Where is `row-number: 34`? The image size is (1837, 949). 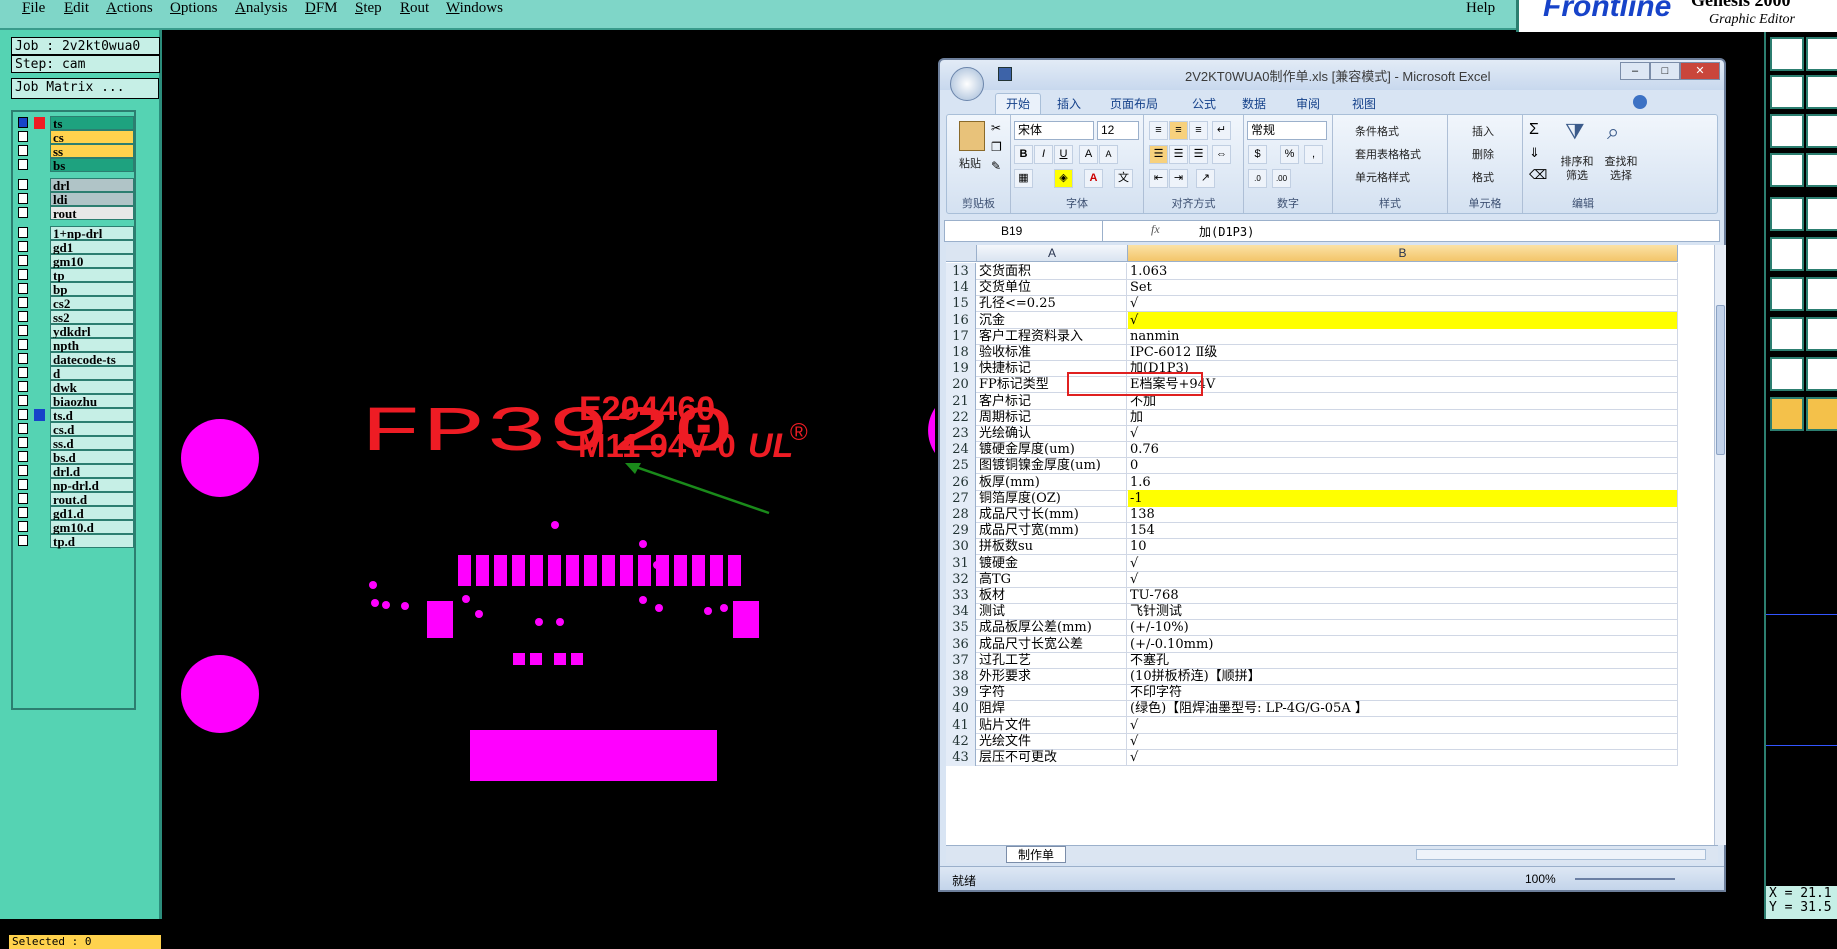 row-number: 34 is located at coordinates (961, 612).